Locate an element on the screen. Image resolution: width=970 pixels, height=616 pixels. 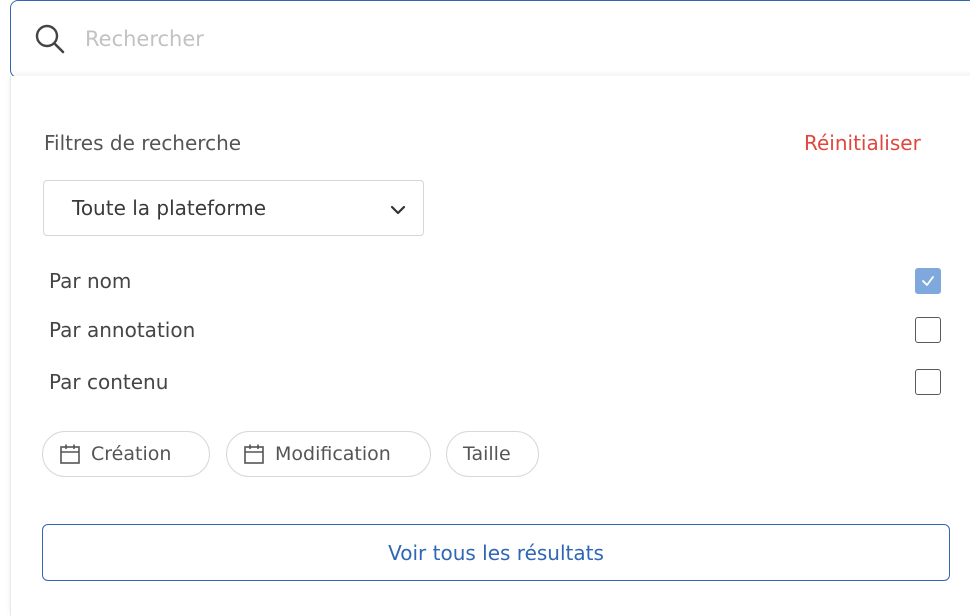
search-bar is located at coordinates (490, 39).